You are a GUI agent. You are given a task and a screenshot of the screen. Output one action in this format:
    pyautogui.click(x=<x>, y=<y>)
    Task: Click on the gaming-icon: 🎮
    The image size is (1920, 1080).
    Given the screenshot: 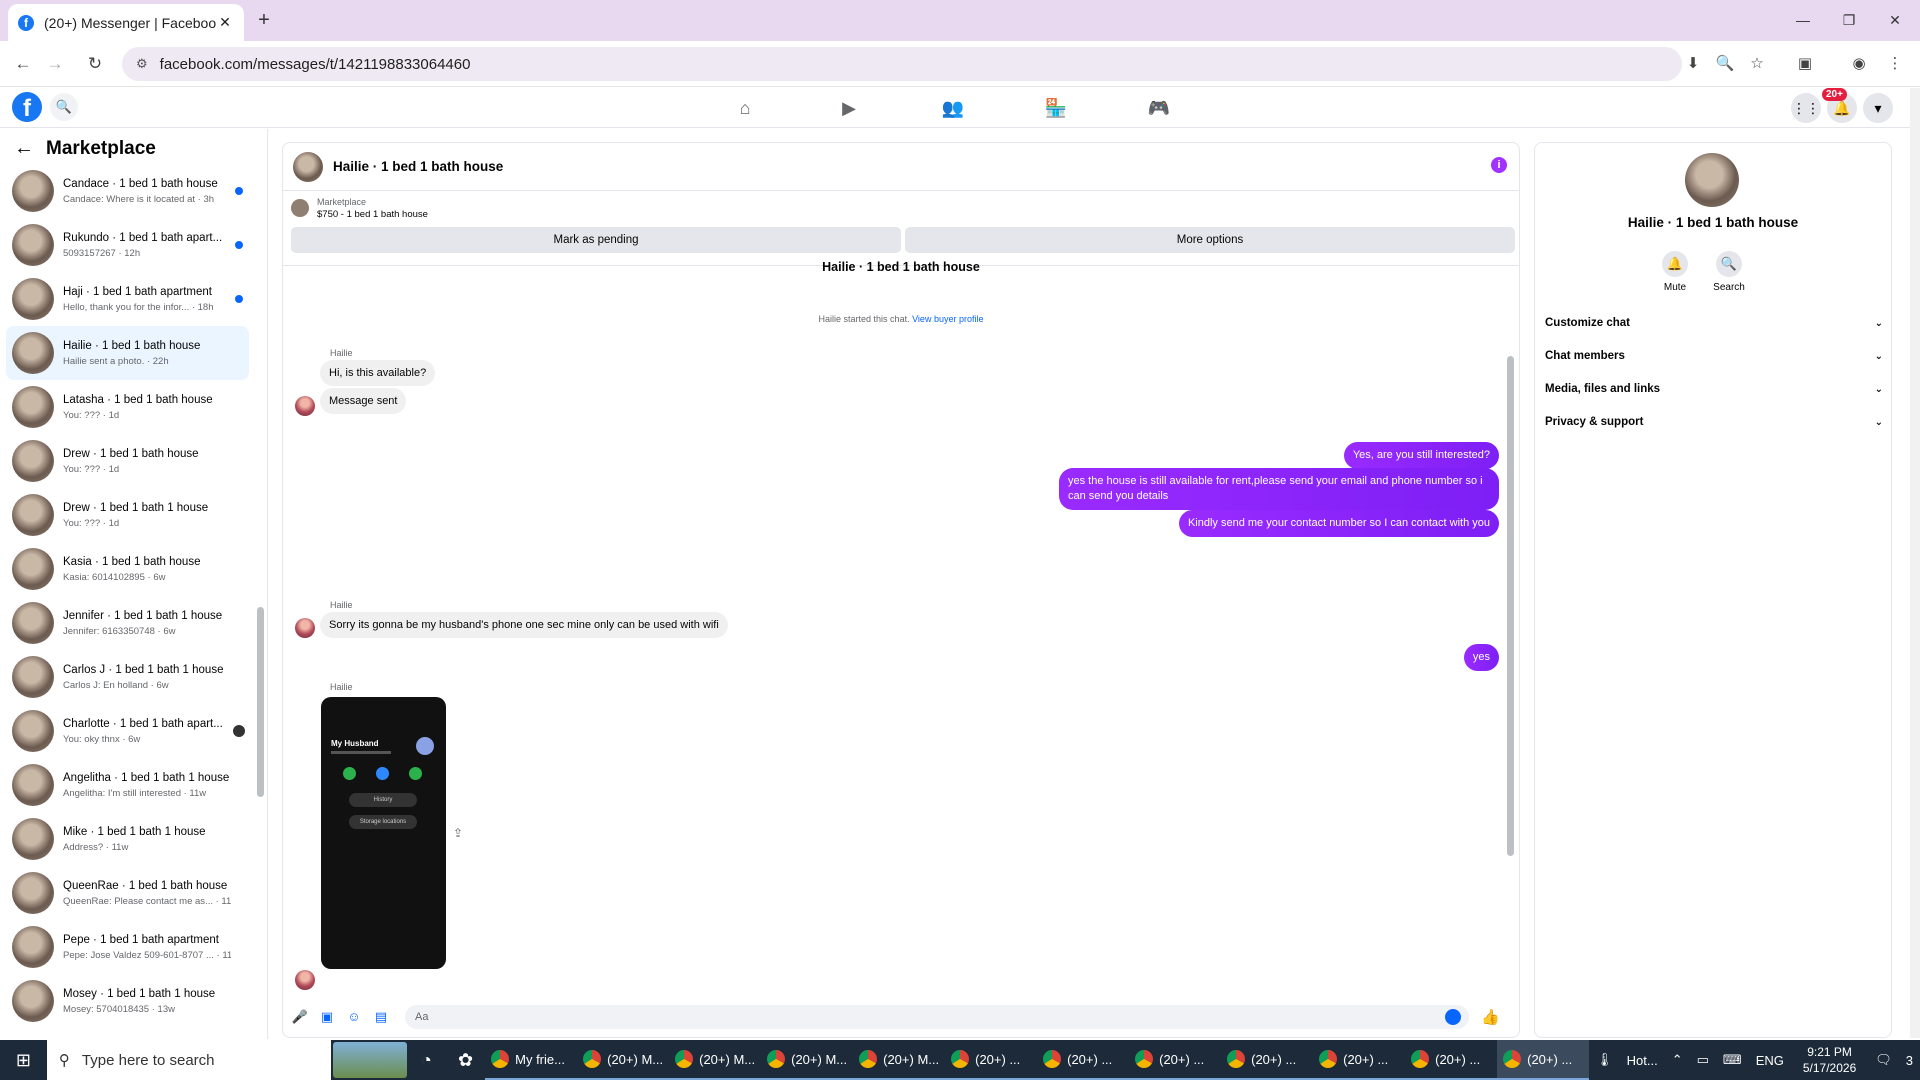 What is the action you would take?
    pyautogui.click(x=1159, y=108)
    